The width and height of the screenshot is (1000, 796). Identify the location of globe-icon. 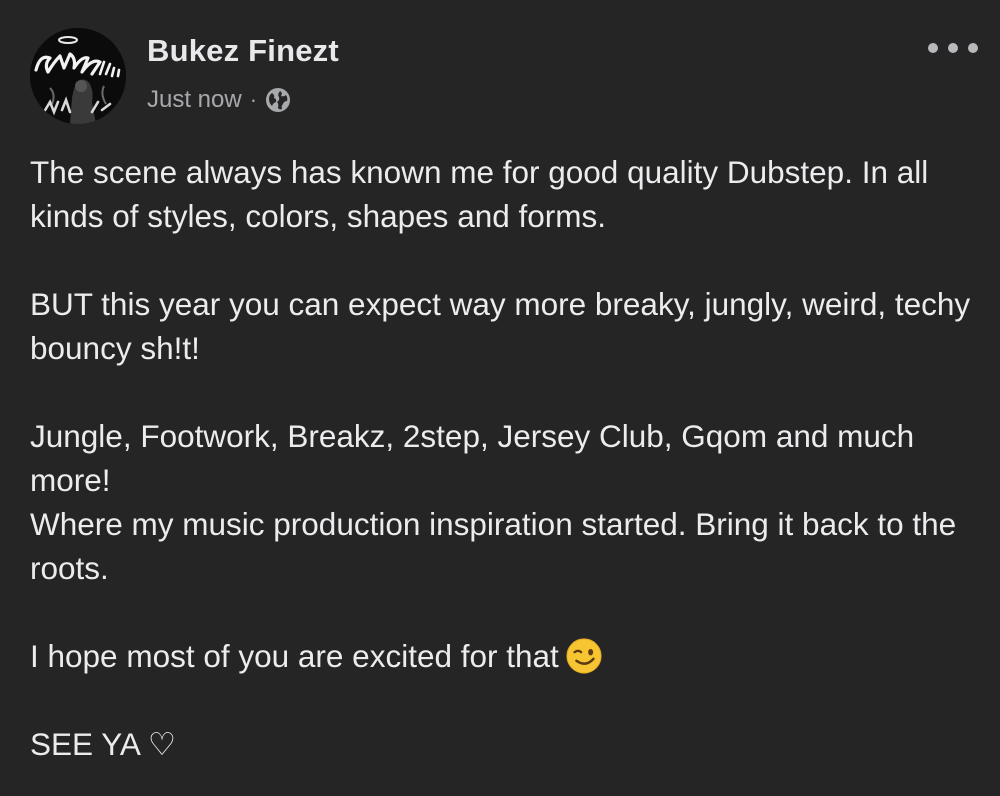
(278, 100).